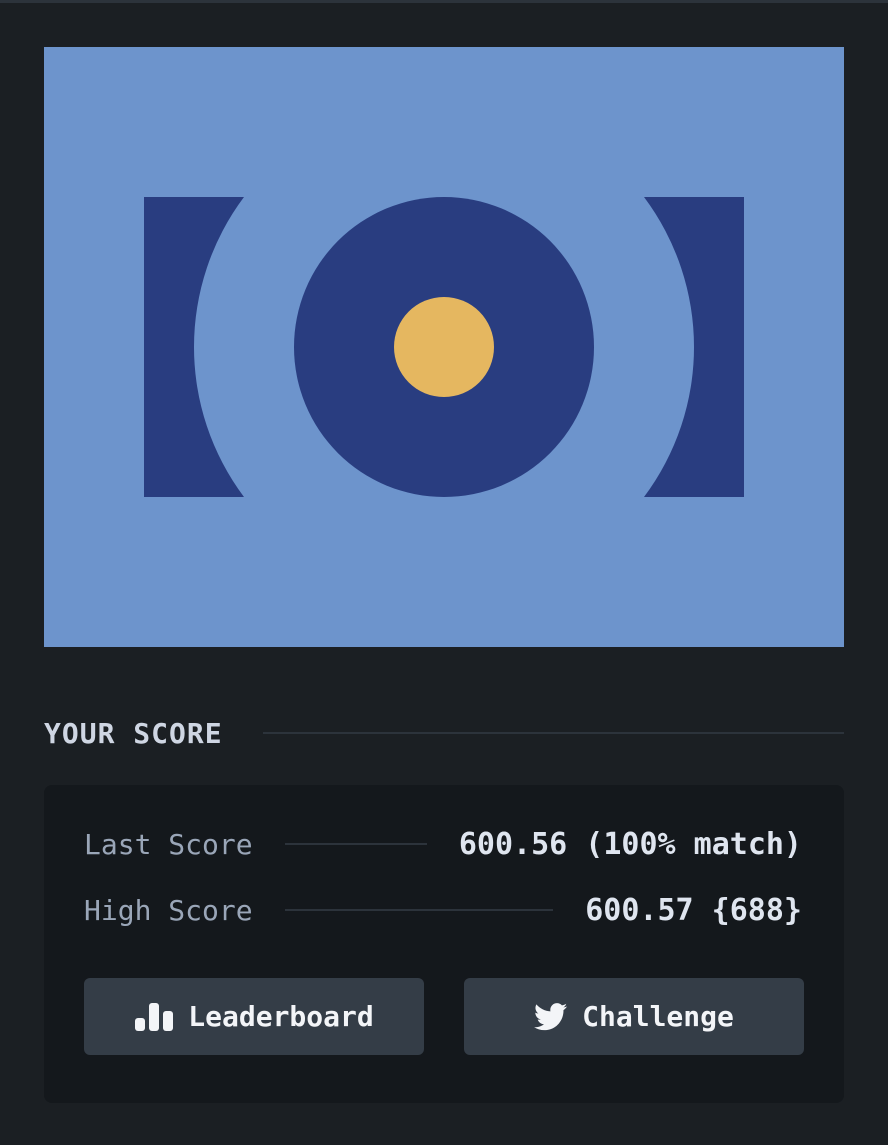 The image size is (888, 1145). What do you see at coordinates (658, 1016) in the screenshot?
I see `challenge-button-label: Challenge` at bounding box center [658, 1016].